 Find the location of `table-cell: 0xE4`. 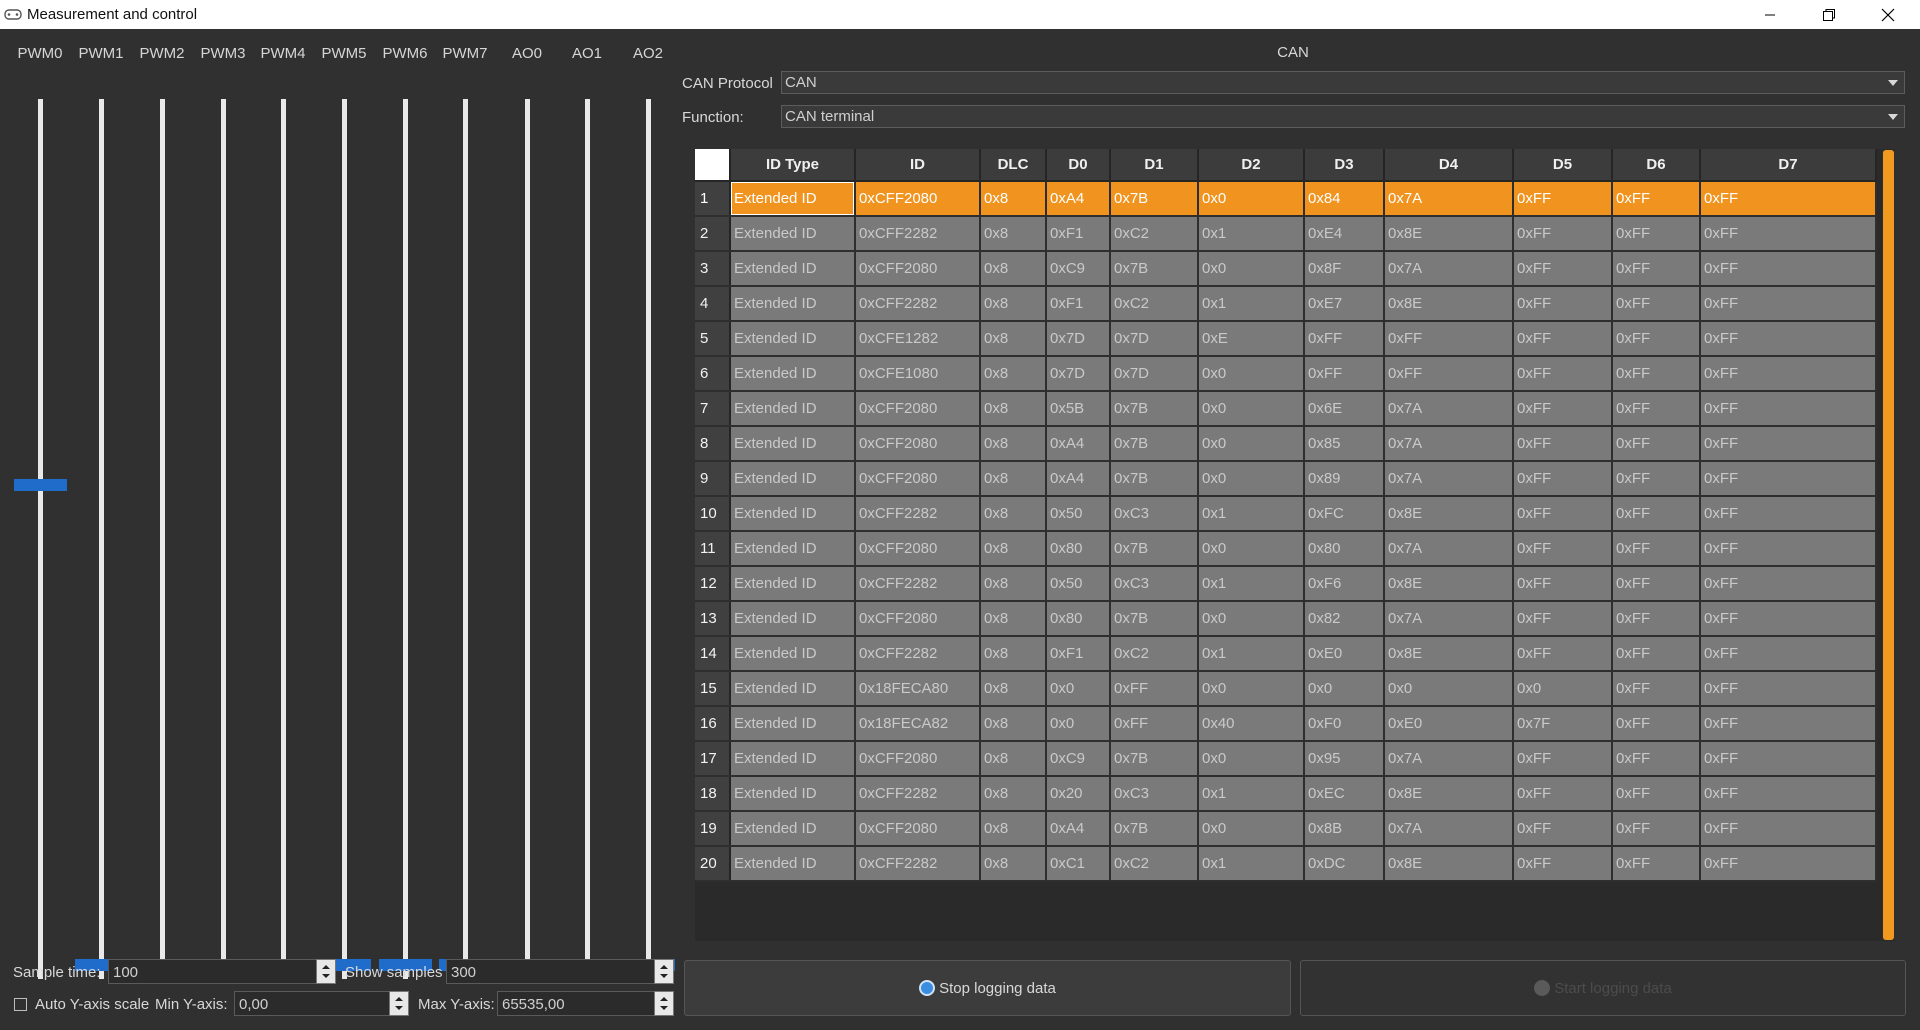

table-cell: 0xE4 is located at coordinates (1344, 234).